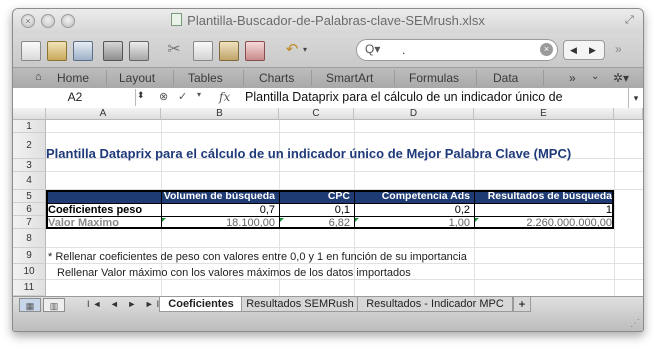 Image resolution: width=654 pixels, height=349 pixels. What do you see at coordinates (29, 196) in the screenshot?
I see `row-header: 5` at bounding box center [29, 196].